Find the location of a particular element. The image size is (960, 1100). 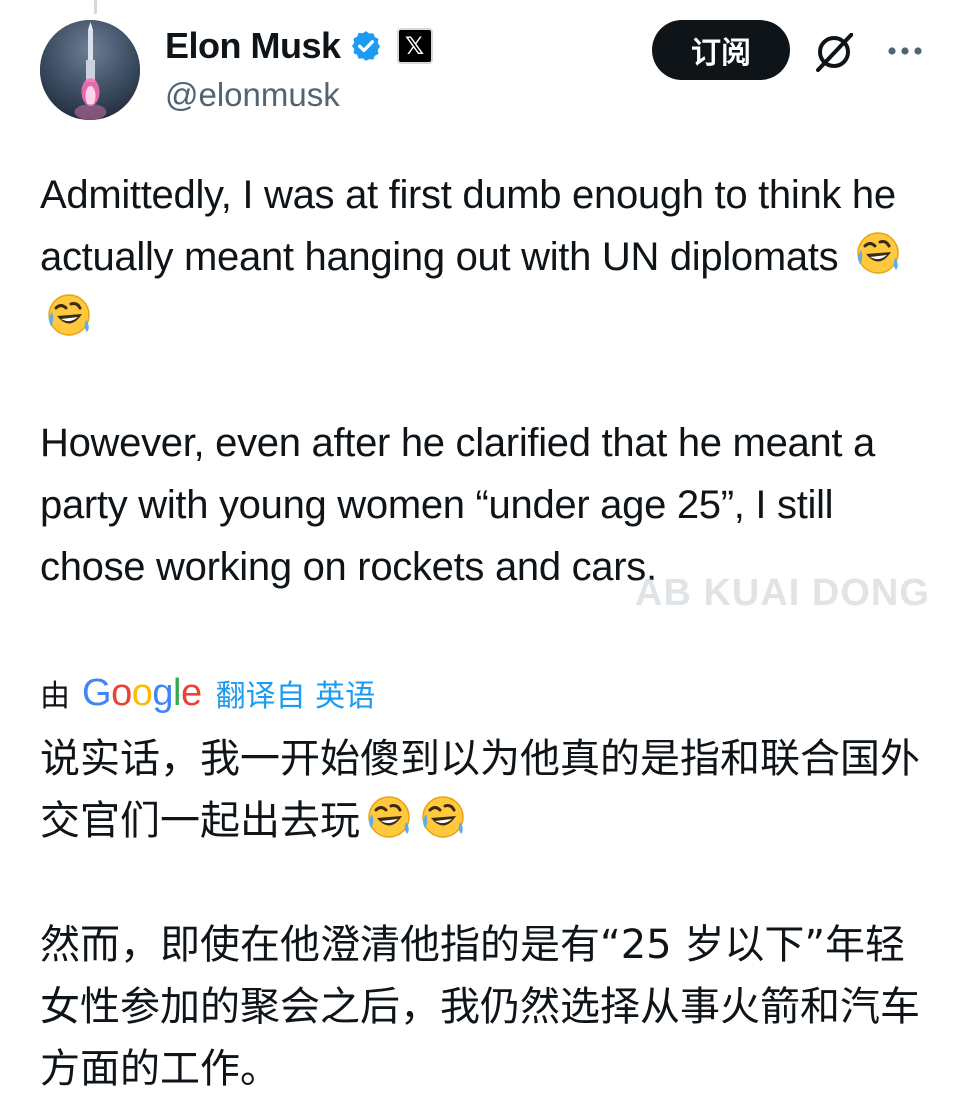

x-logo-glyph: 𝕏 is located at coordinates (414, 46).